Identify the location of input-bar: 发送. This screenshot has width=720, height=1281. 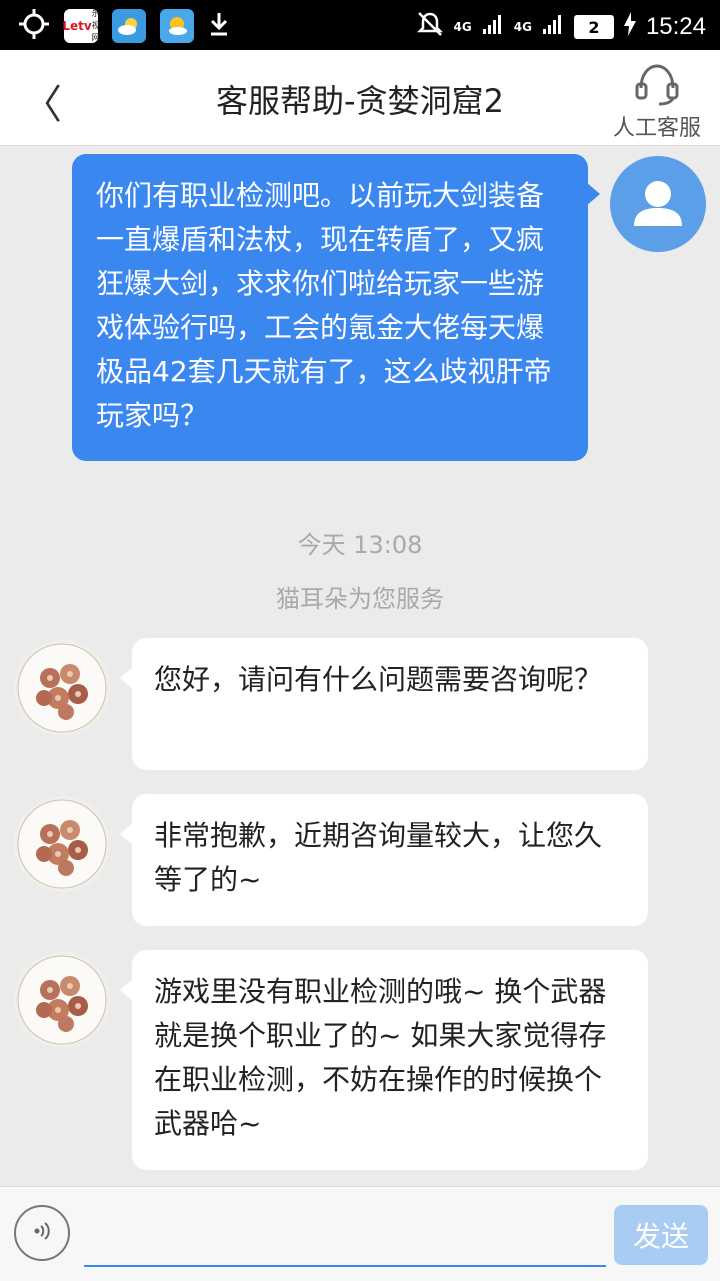
(360, 1233).